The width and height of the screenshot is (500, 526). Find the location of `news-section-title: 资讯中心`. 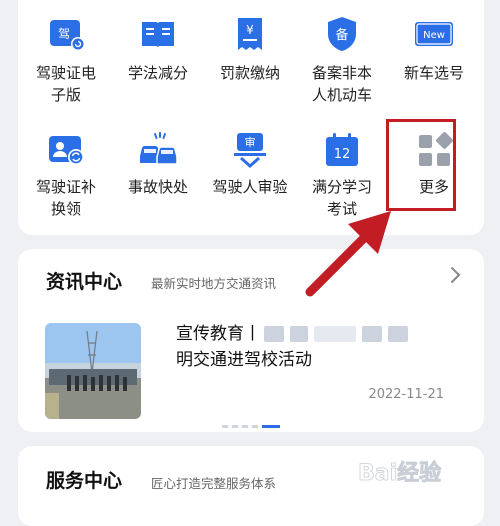

news-section-title: 资讯中心 is located at coordinates (84, 282).